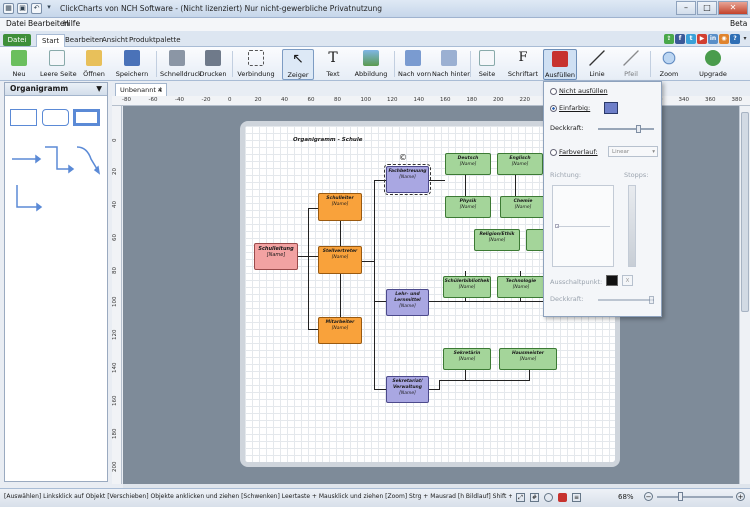  What do you see at coordinates (487, 64) in the screenshot?
I see `page-button: Seite` at bounding box center [487, 64].